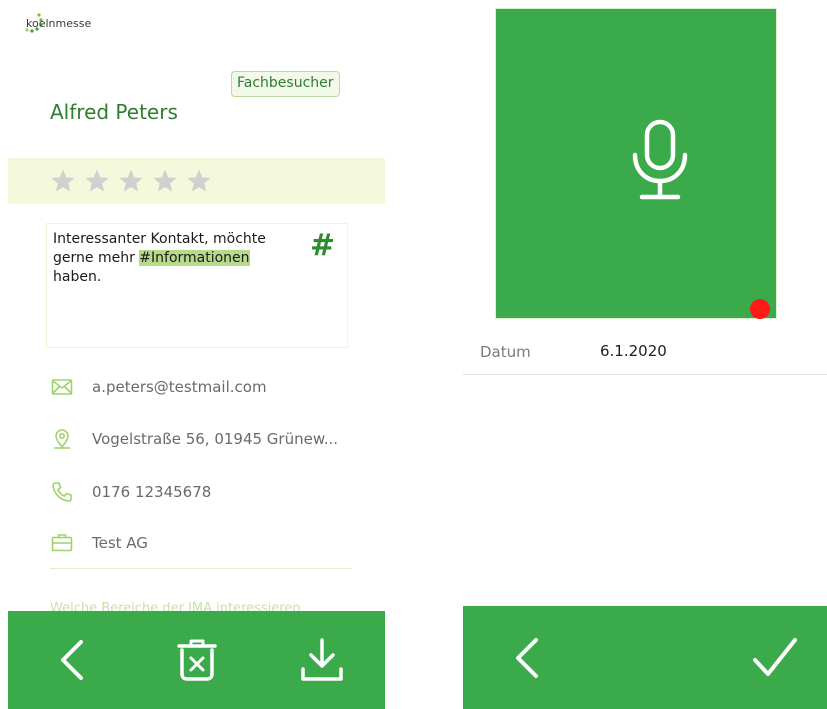 Image resolution: width=827 pixels, height=709 pixels. Describe the element at coordinates (505, 352) in the screenshot. I see `date-label: Datum` at that location.